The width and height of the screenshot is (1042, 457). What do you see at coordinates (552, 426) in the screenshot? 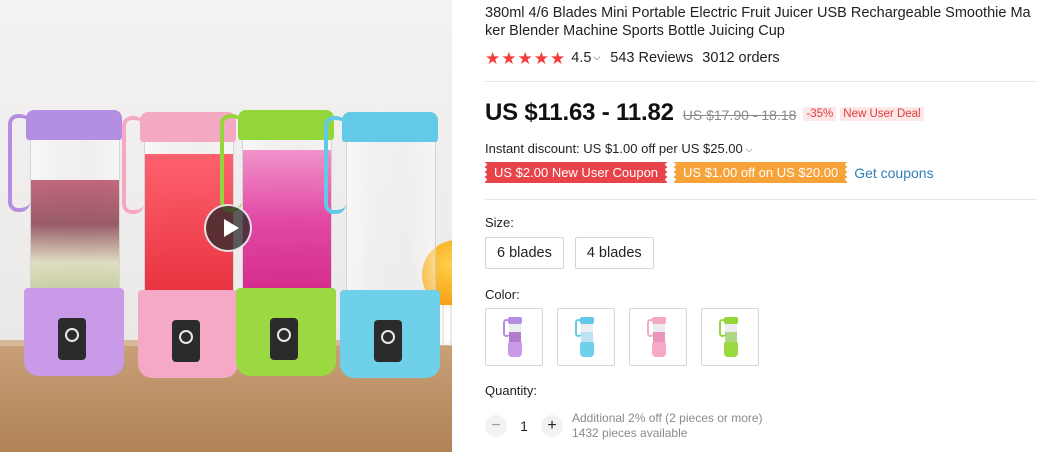
I see `increase-quantity-button: +` at bounding box center [552, 426].